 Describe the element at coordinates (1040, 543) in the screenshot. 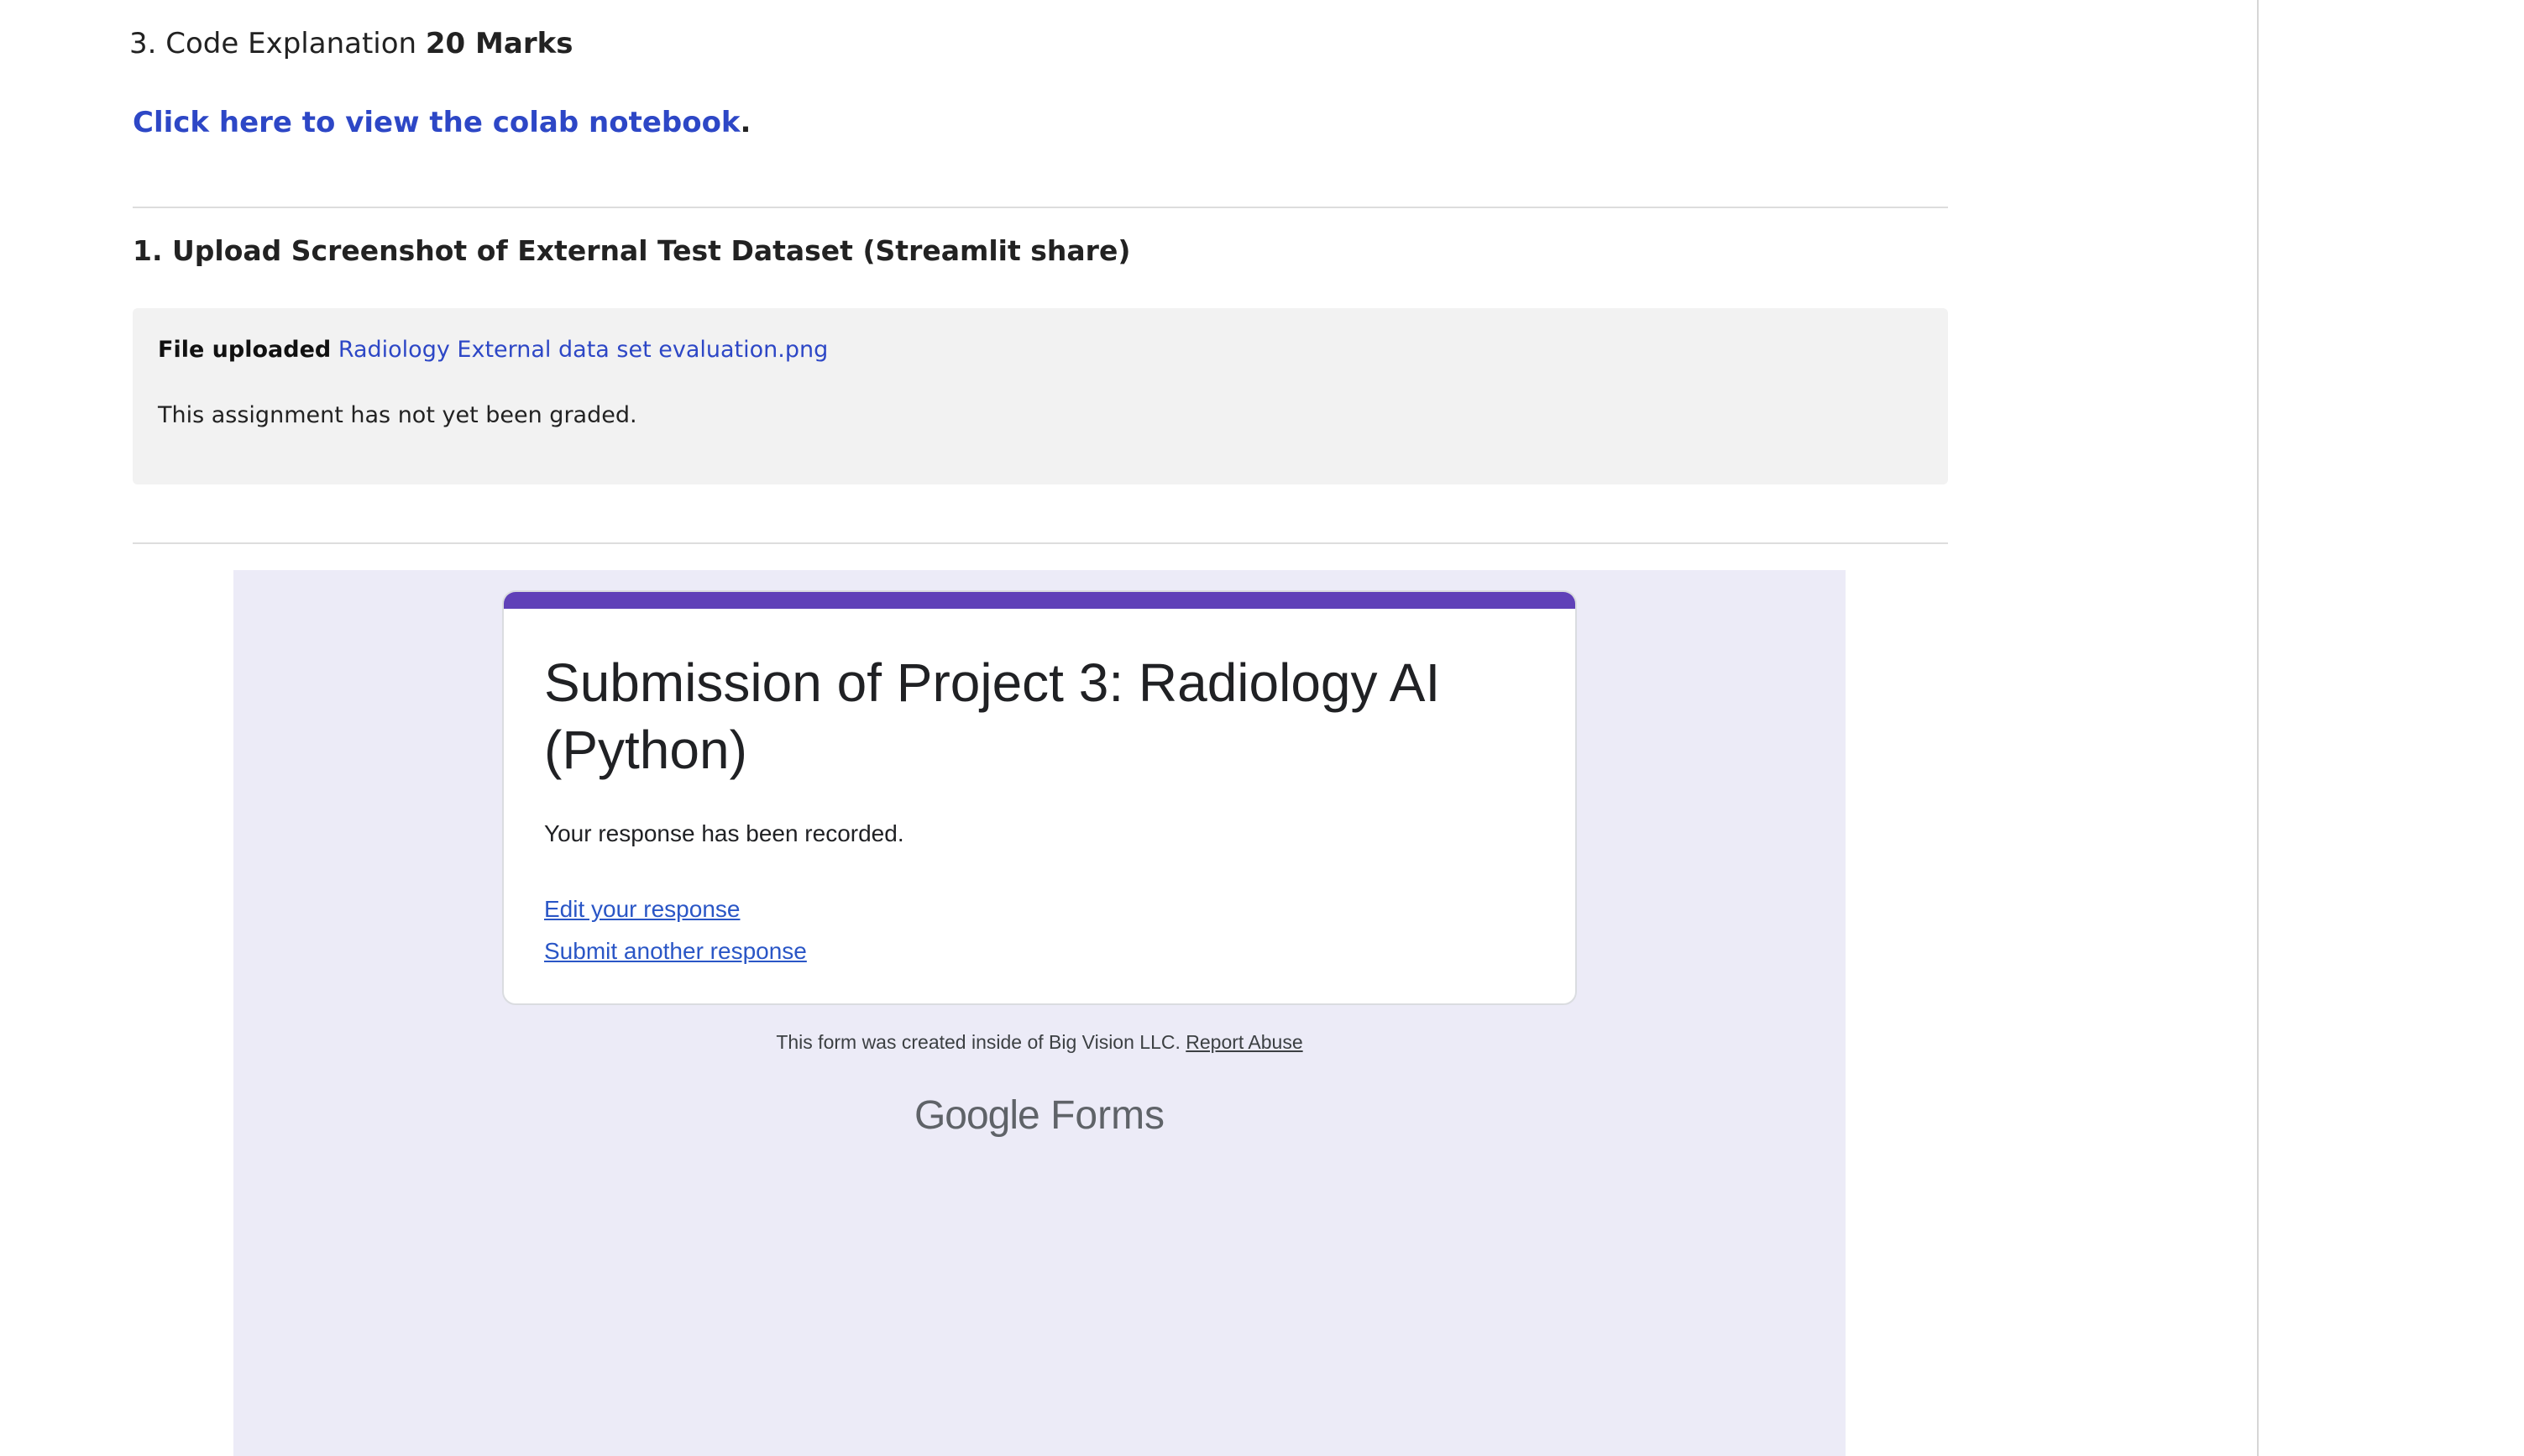

I see `divider-bottom` at that location.